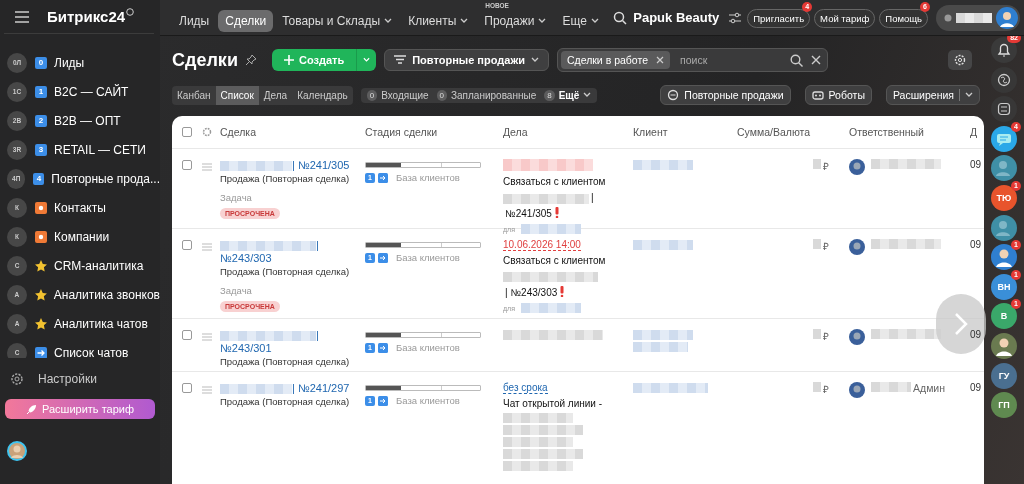 Image resolution: width=1024 pixels, height=484 pixels. I want to click on toolbar-button: Расширения, so click(932, 95).